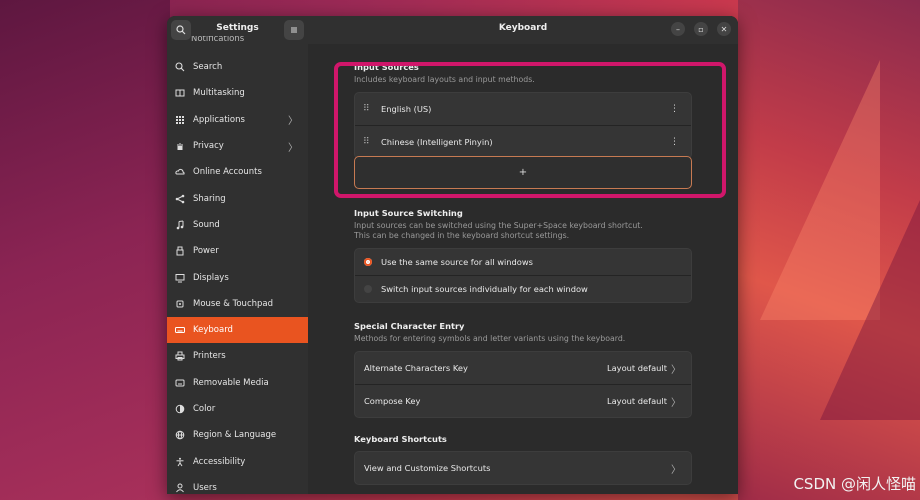  Describe the element at coordinates (180, 435) in the screenshot. I see `globe-icon` at that location.